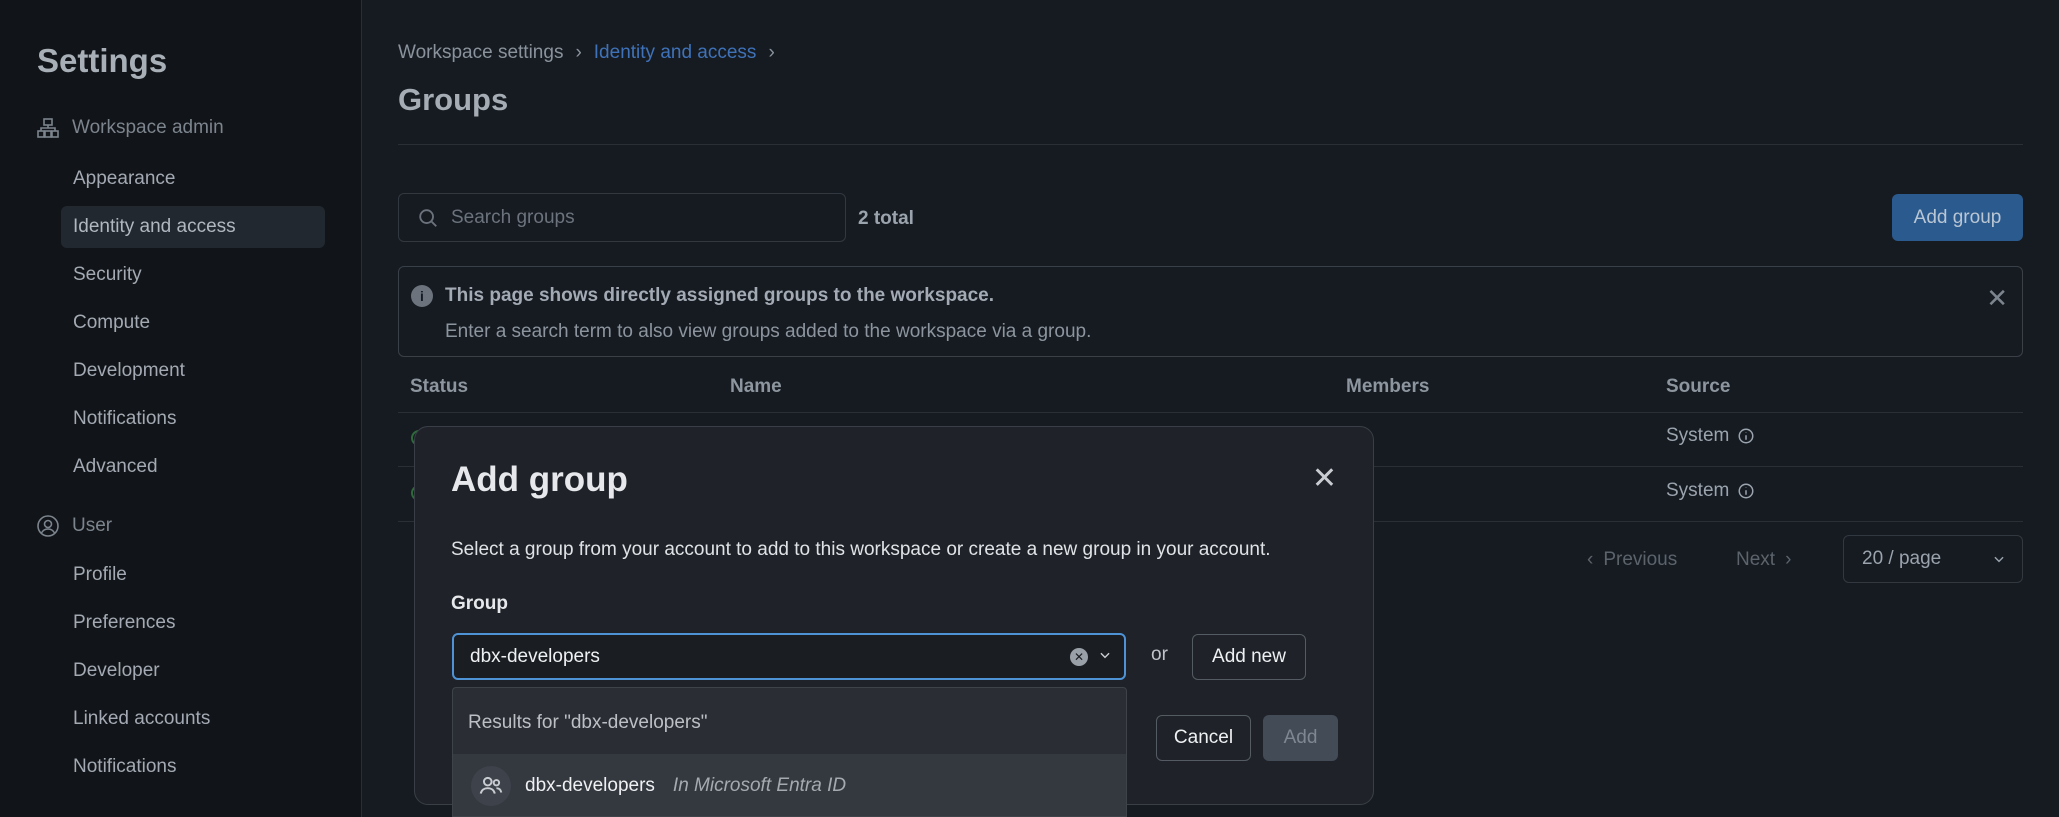 The width and height of the screenshot is (2059, 817). I want to click on table-divider, so click(1210, 412).